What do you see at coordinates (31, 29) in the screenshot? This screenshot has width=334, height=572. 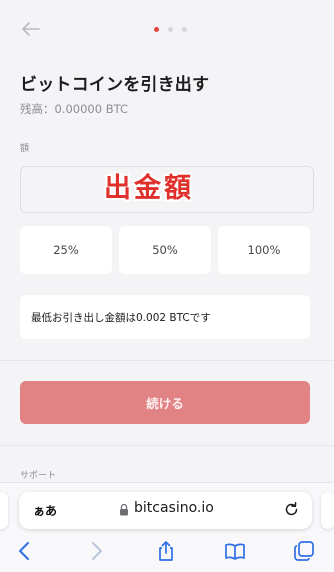 I see `back-arrow-icon` at bounding box center [31, 29].